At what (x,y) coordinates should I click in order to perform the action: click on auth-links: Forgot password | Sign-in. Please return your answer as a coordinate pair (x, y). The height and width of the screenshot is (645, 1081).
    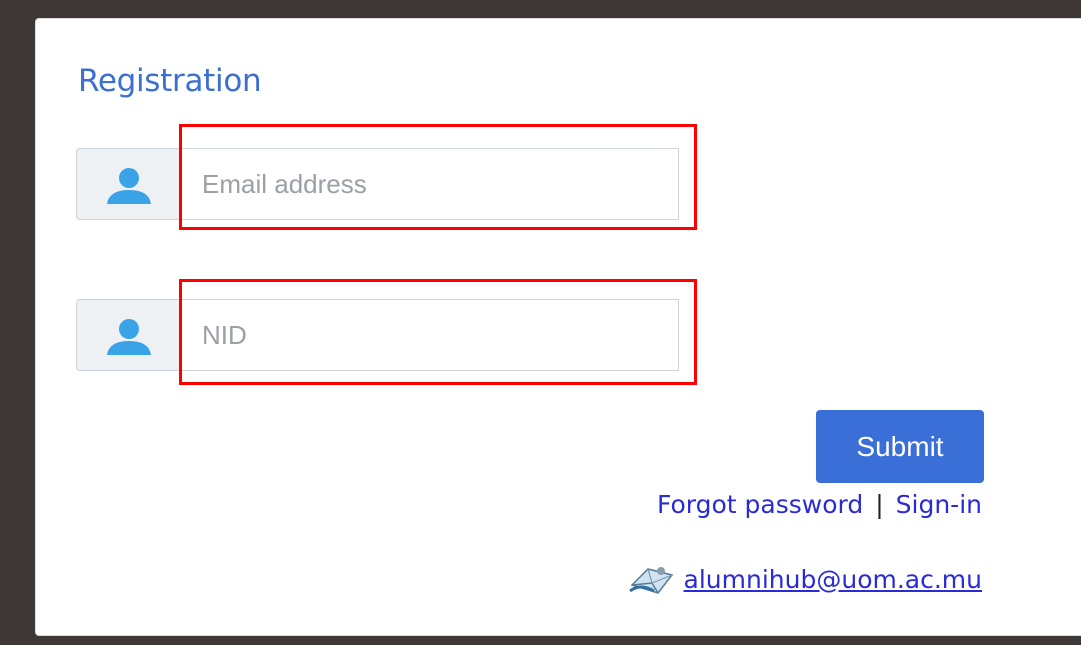
    Looking at the image, I should click on (819, 504).